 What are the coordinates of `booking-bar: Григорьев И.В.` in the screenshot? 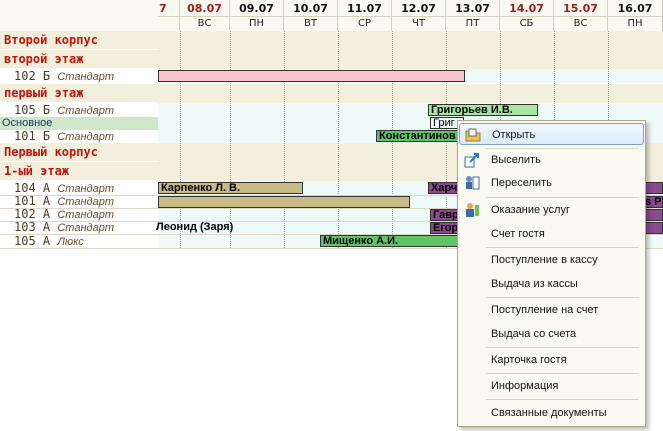 It's located at (483, 110).